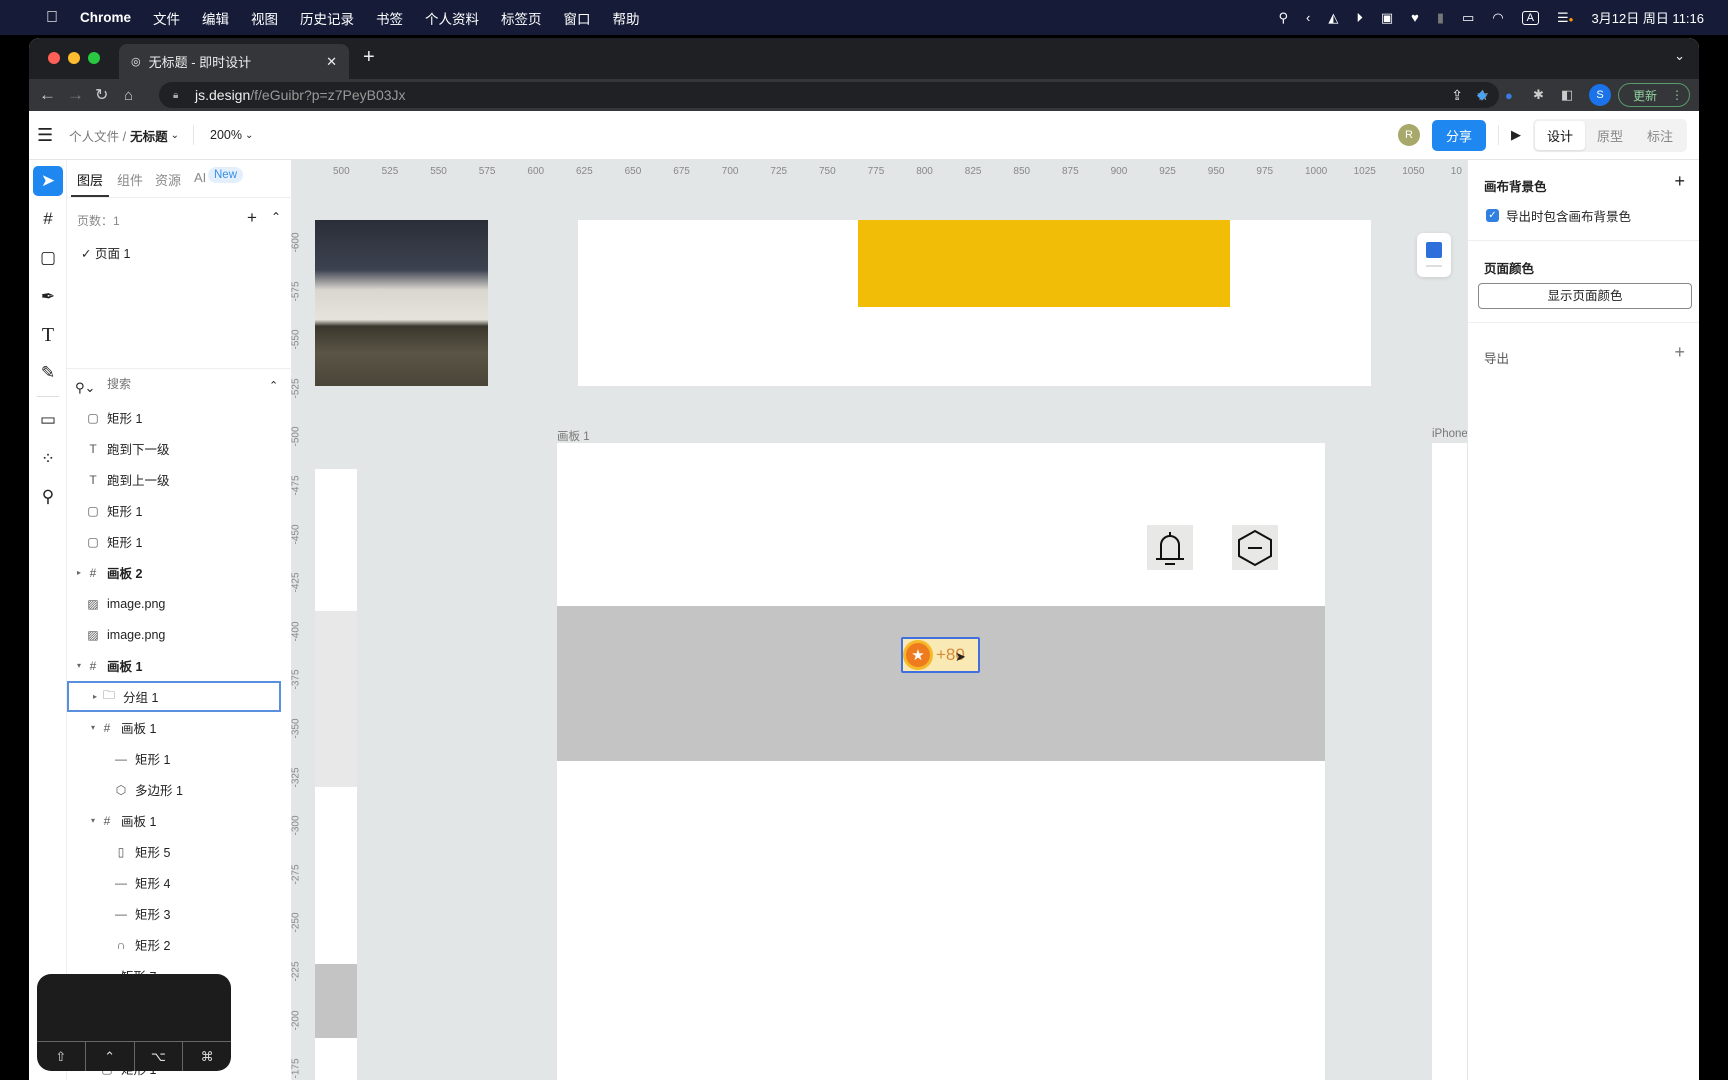 The image size is (1728, 1080). Describe the element at coordinates (1679, 352) in the screenshot. I see `add-export-icon: +` at that location.